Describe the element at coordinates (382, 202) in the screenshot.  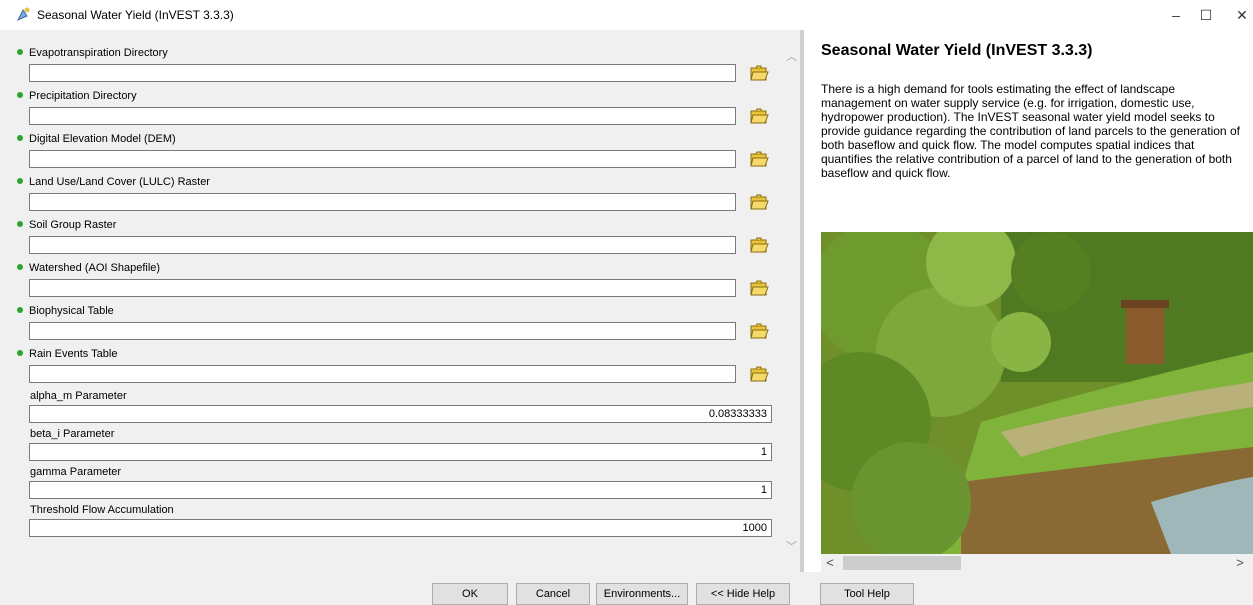
I see `lulc-input` at that location.